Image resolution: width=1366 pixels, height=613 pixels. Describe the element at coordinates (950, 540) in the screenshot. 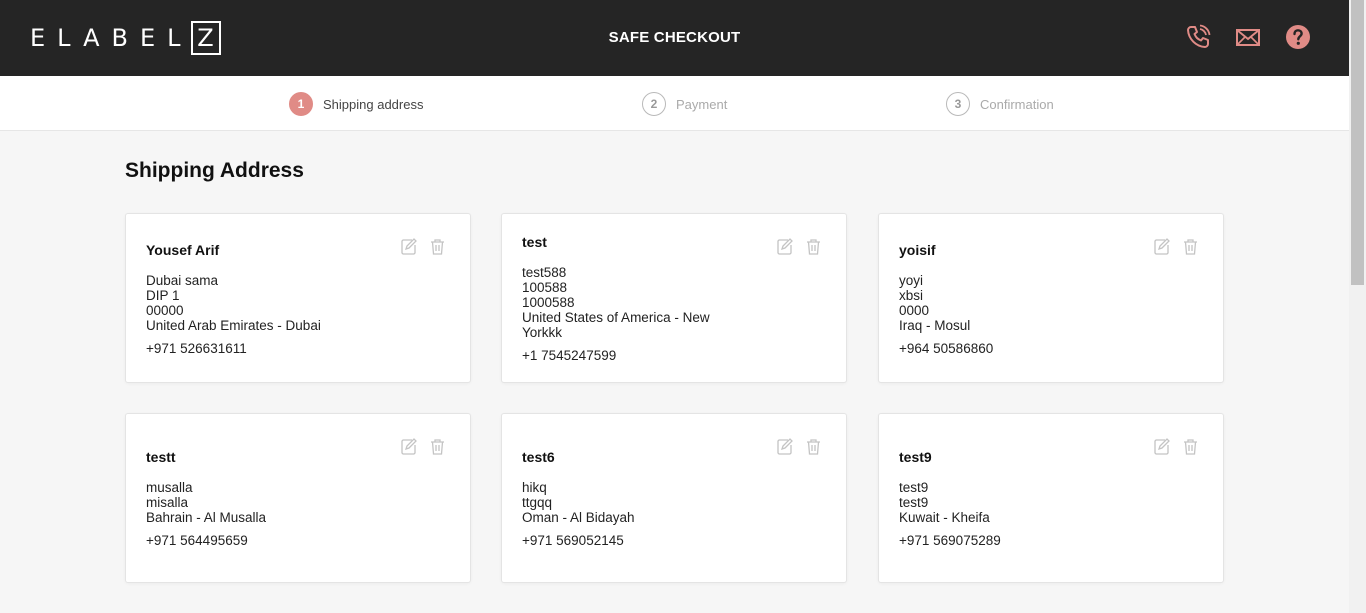

I see `address-phone: +971 569075289` at that location.